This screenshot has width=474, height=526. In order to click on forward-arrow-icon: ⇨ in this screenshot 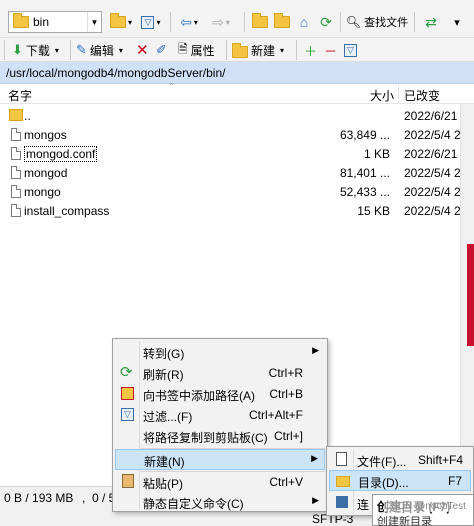, I will do `click(218, 21)`.